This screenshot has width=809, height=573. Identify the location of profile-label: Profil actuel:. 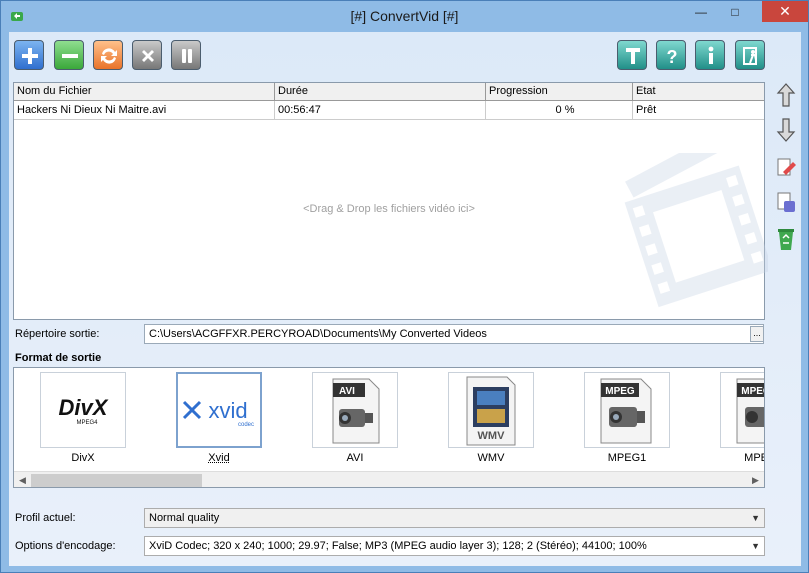
(45, 518).